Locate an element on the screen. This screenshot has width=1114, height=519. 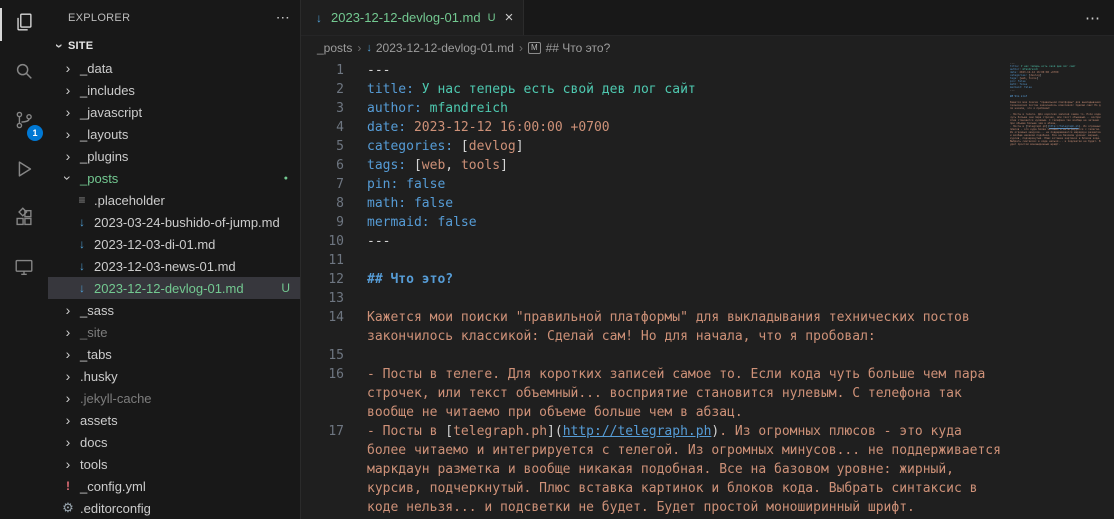
tree-item-label: _sass is located at coordinates (97, 310).